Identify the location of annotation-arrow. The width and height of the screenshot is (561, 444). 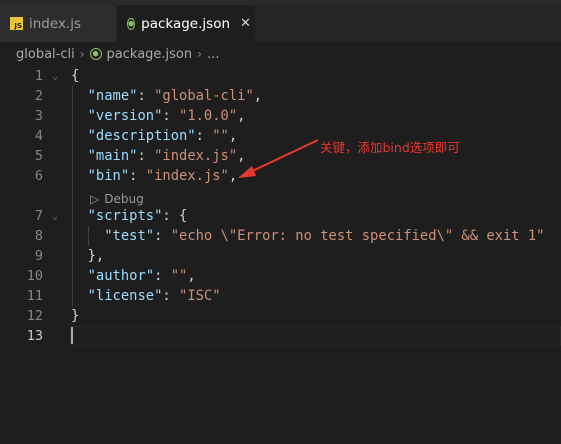
(278, 158).